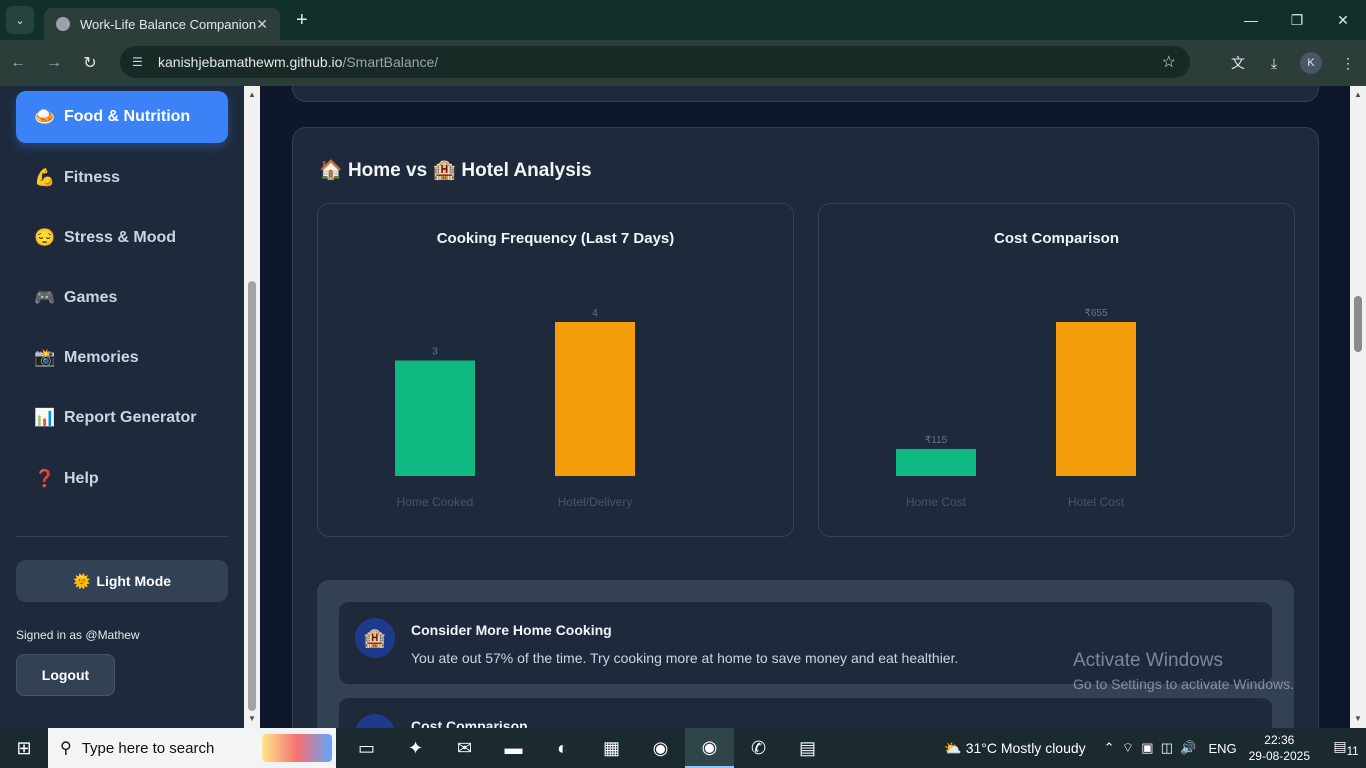 The image size is (1366, 768). Describe the element at coordinates (297, 748) in the screenshot. I see `search-highlight-image` at that location.